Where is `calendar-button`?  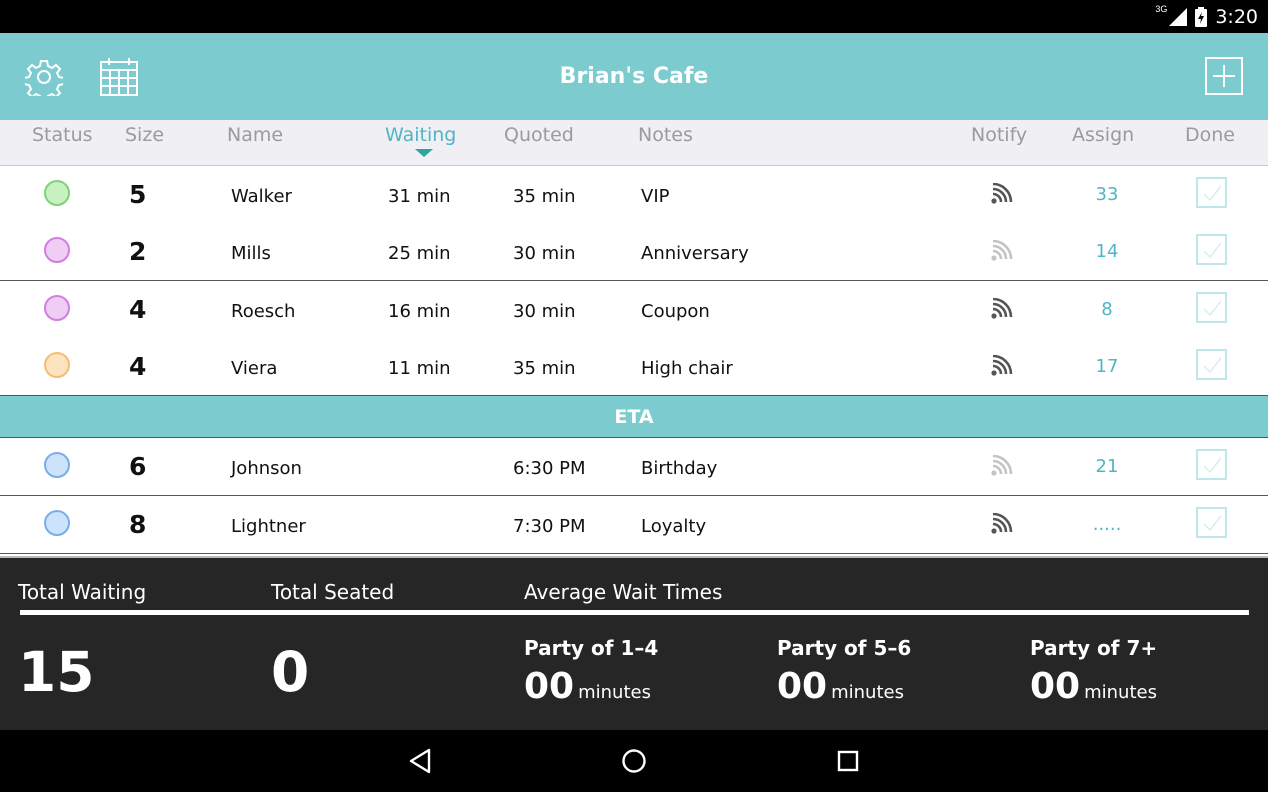
calendar-button is located at coordinates (119, 77).